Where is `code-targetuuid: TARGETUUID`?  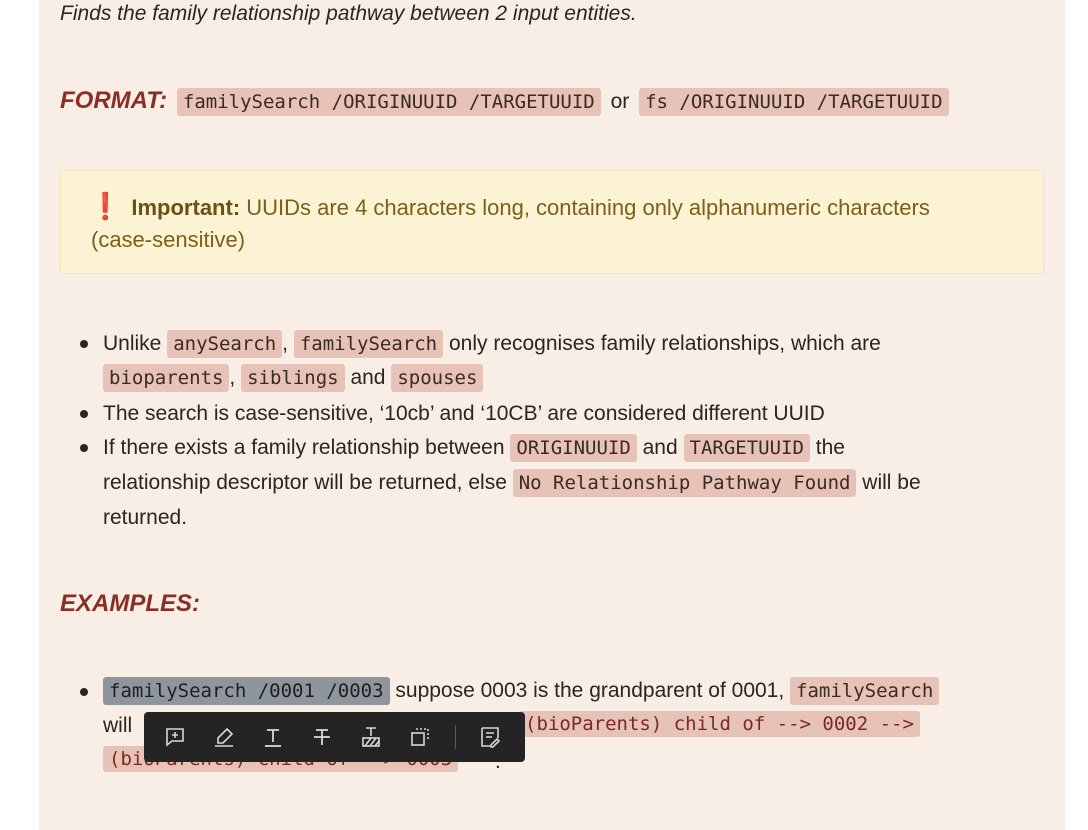 code-targetuuid: TARGETUUID is located at coordinates (746, 448).